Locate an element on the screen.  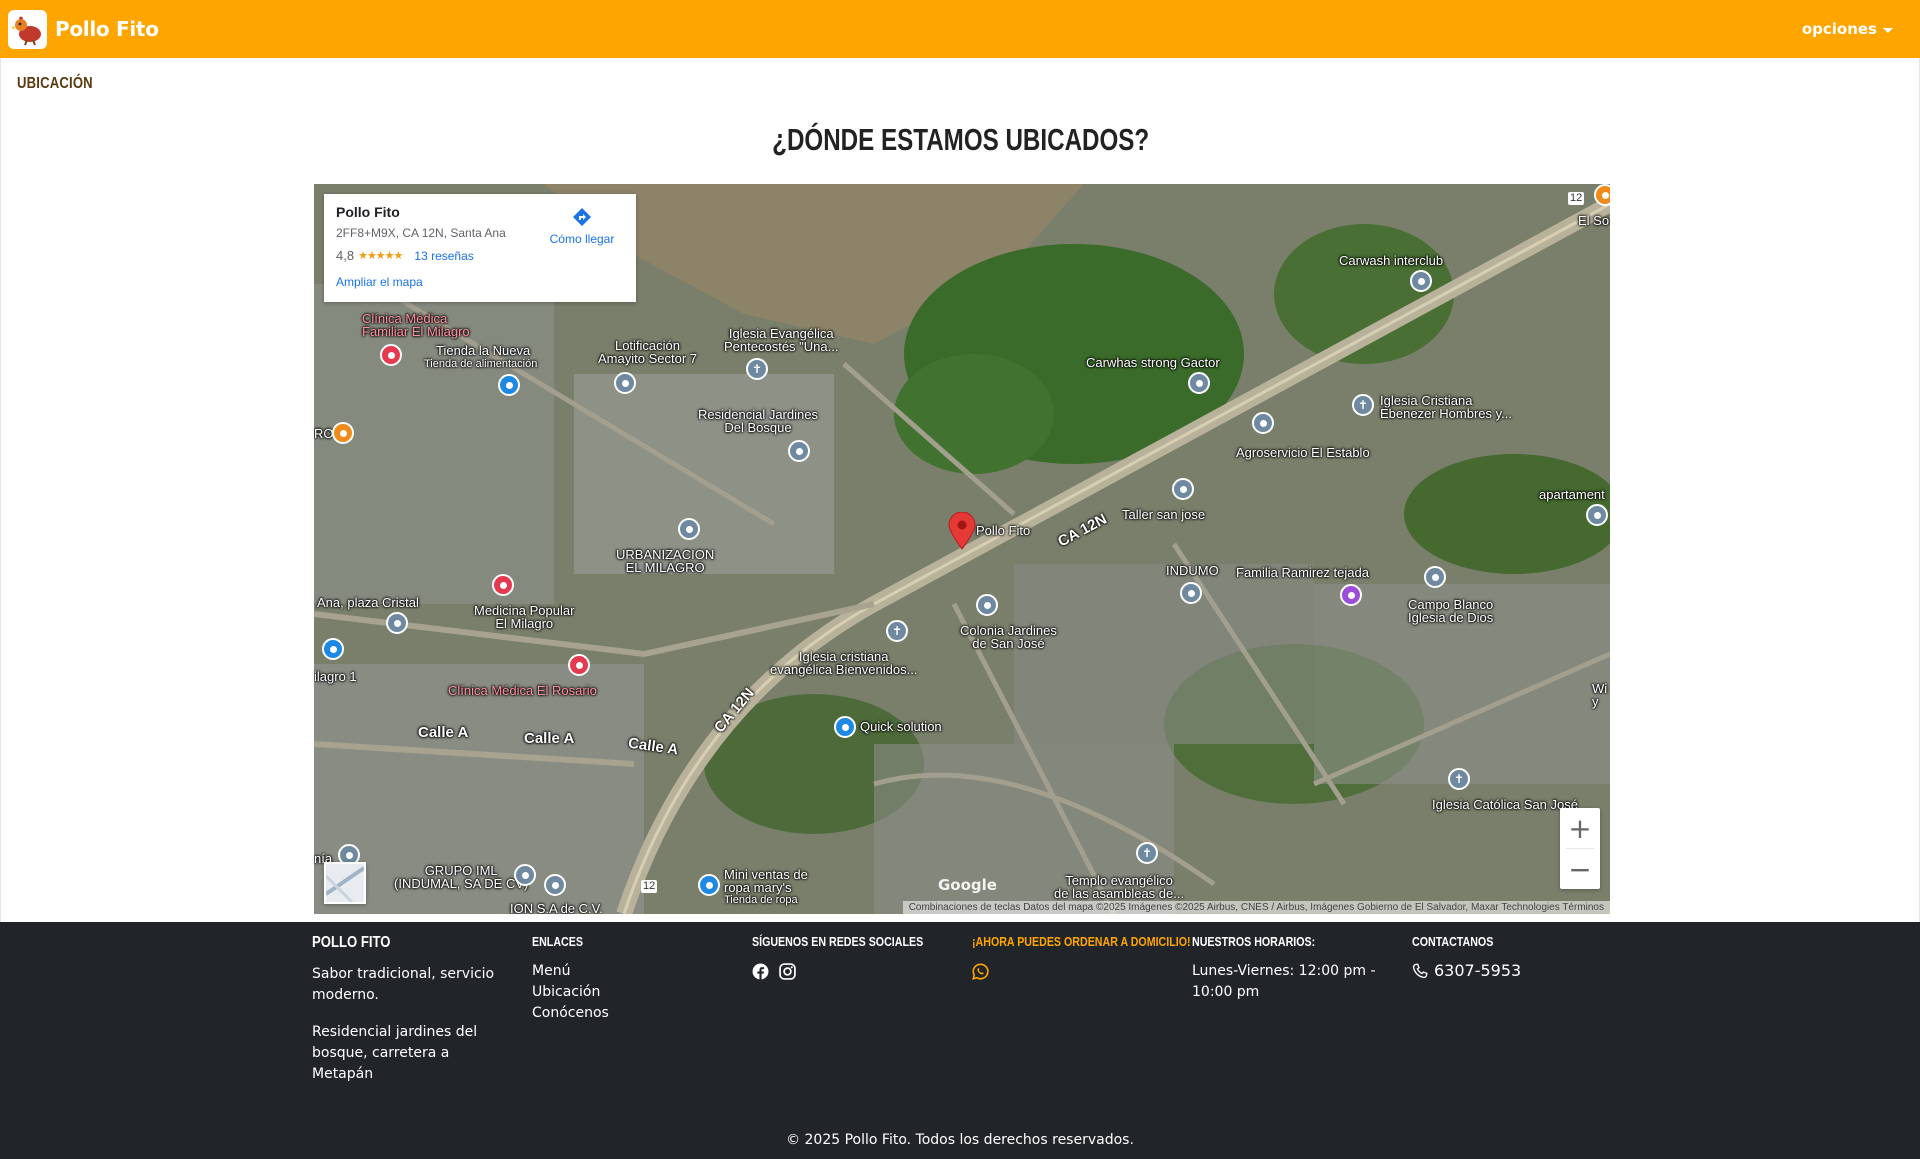
map-label: ilagro 1 is located at coordinates (335, 676).